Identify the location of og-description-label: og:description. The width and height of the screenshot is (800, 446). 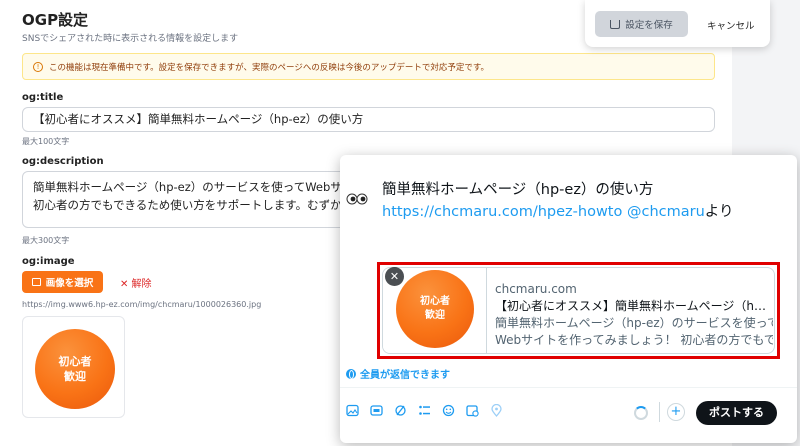
(63, 161).